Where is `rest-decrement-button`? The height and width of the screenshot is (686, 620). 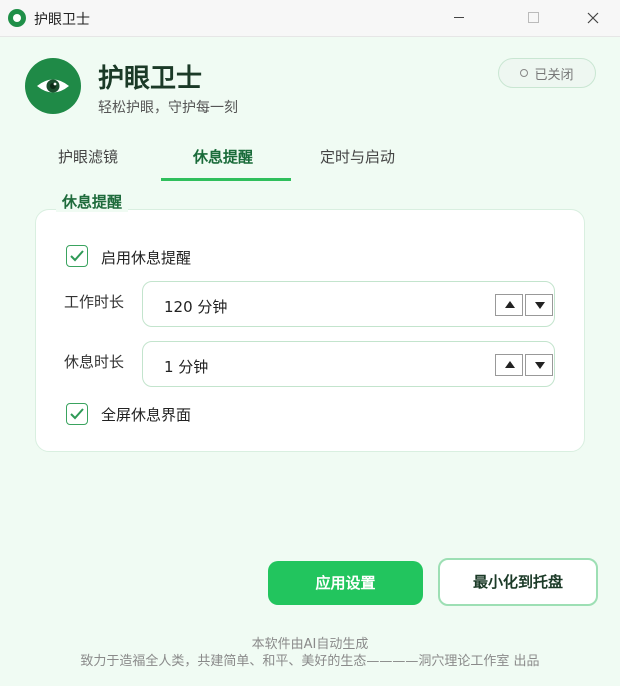 rest-decrement-button is located at coordinates (539, 365).